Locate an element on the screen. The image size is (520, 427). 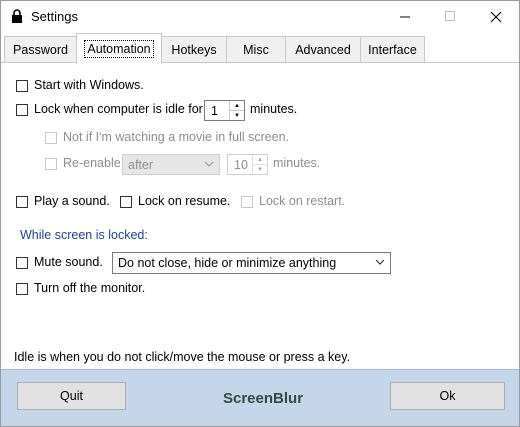
lock-idle-checkbox is located at coordinates (22, 110).